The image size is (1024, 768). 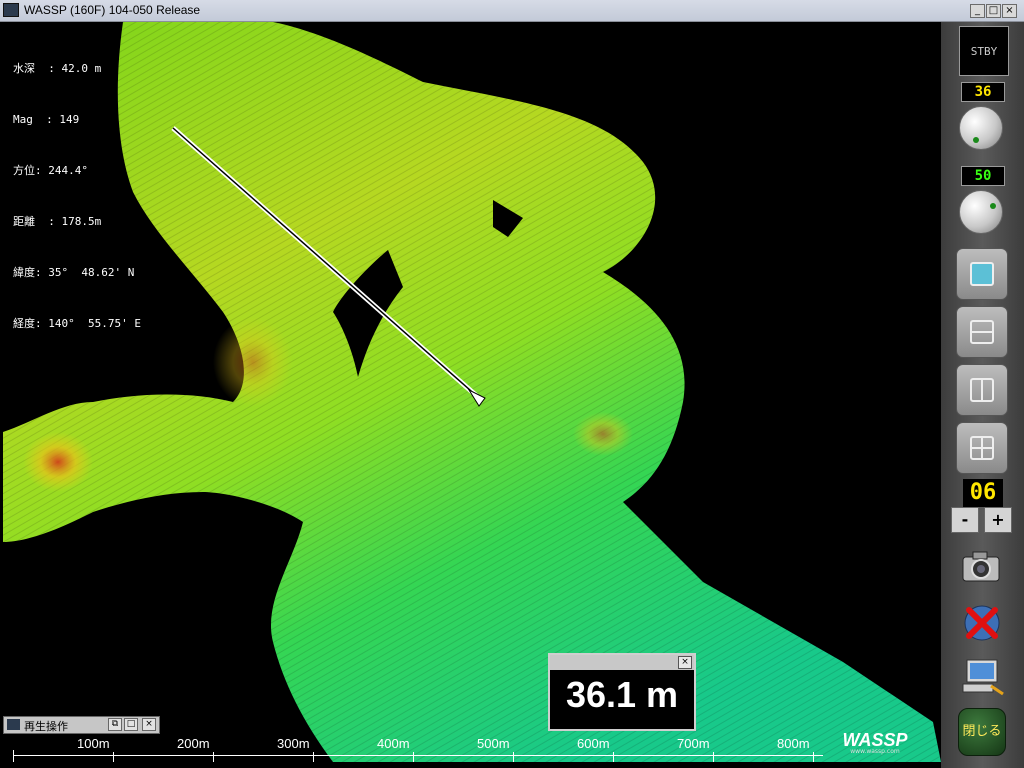 I want to click on vertical-split-button, so click(x=982, y=390).